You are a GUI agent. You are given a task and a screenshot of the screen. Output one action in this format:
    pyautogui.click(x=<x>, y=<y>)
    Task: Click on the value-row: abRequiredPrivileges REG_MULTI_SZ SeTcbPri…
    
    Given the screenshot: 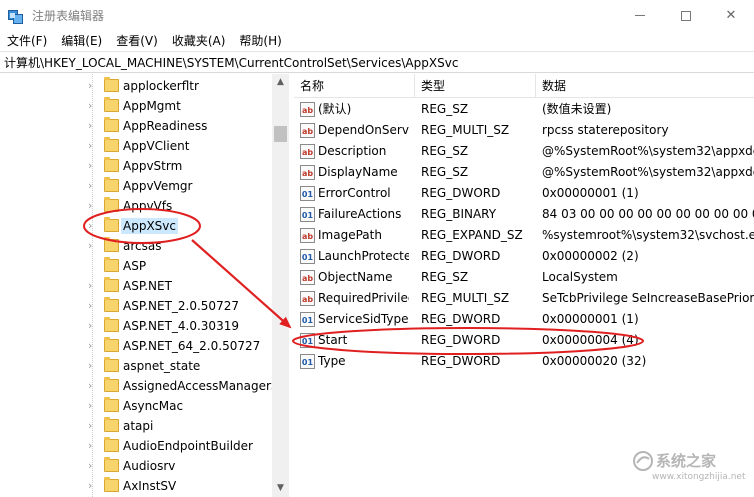 What is the action you would take?
    pyautogui.click(x=524, y=298)
    